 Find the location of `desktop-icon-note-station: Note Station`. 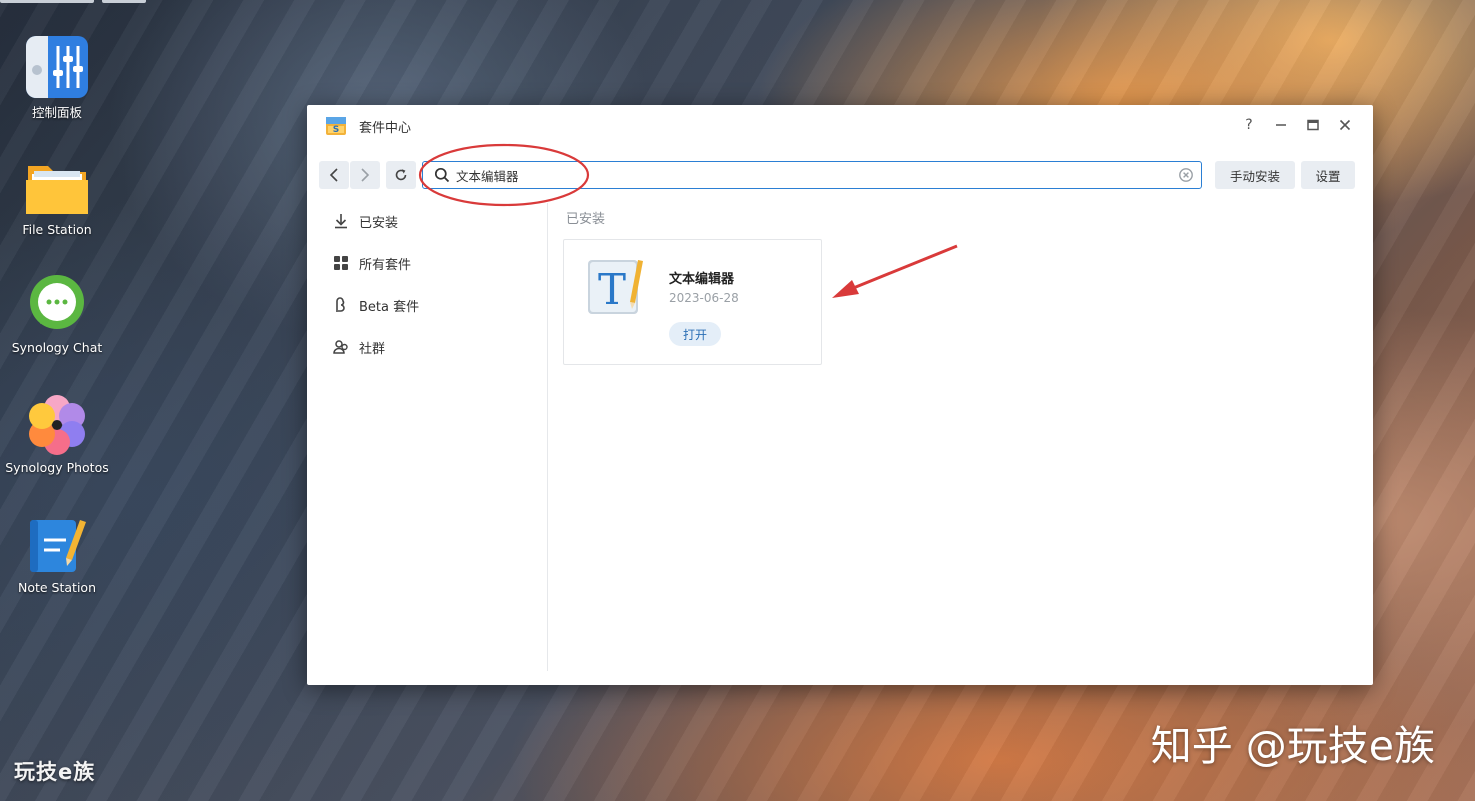

desktop-icon-note-station: Note Station is located at coordinates (57, 554).